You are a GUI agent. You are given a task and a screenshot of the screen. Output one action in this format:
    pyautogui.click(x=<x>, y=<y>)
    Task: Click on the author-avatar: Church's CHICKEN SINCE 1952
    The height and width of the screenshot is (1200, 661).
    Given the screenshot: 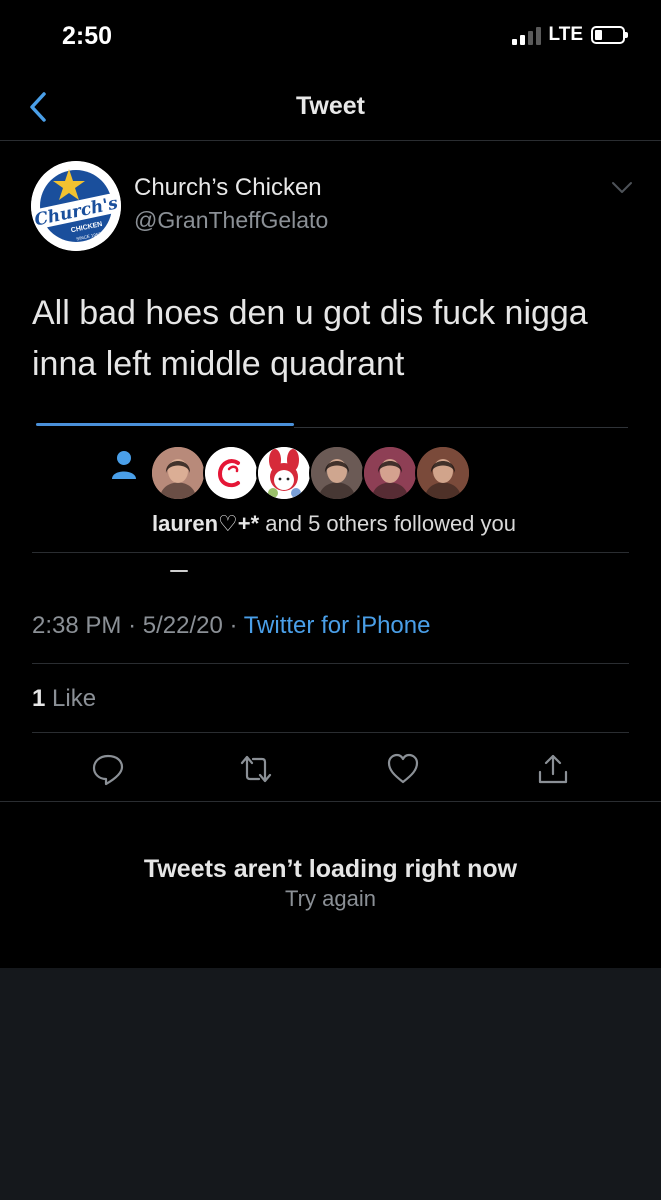 What is the action you would take?
    pyautogui.click(x=76, y=206)
    